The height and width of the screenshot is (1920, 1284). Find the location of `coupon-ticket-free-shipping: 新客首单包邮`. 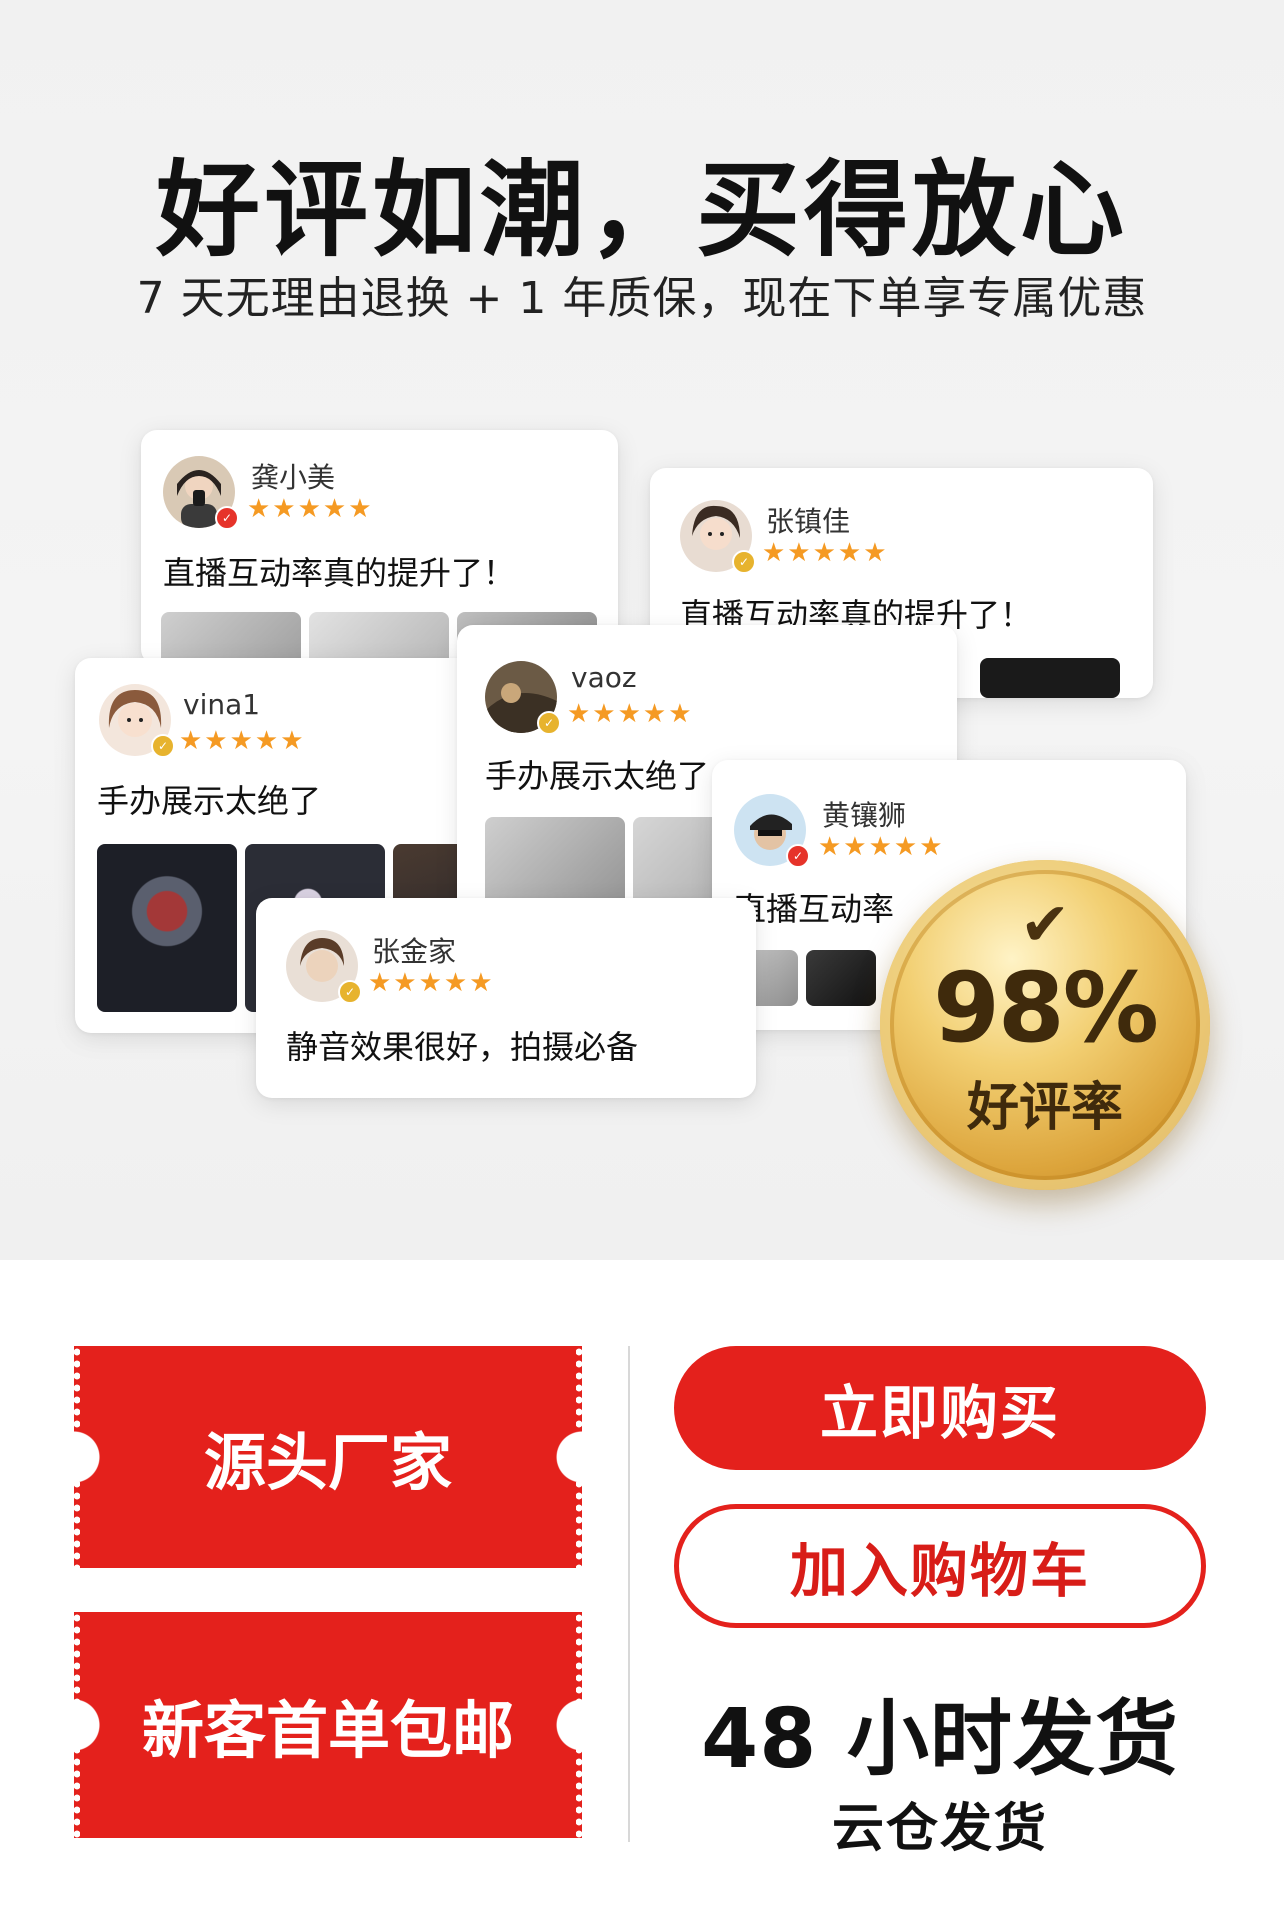

coupon-ticket-free-shipping: 新客首单包邮 is located at coordinates (328, 1725).